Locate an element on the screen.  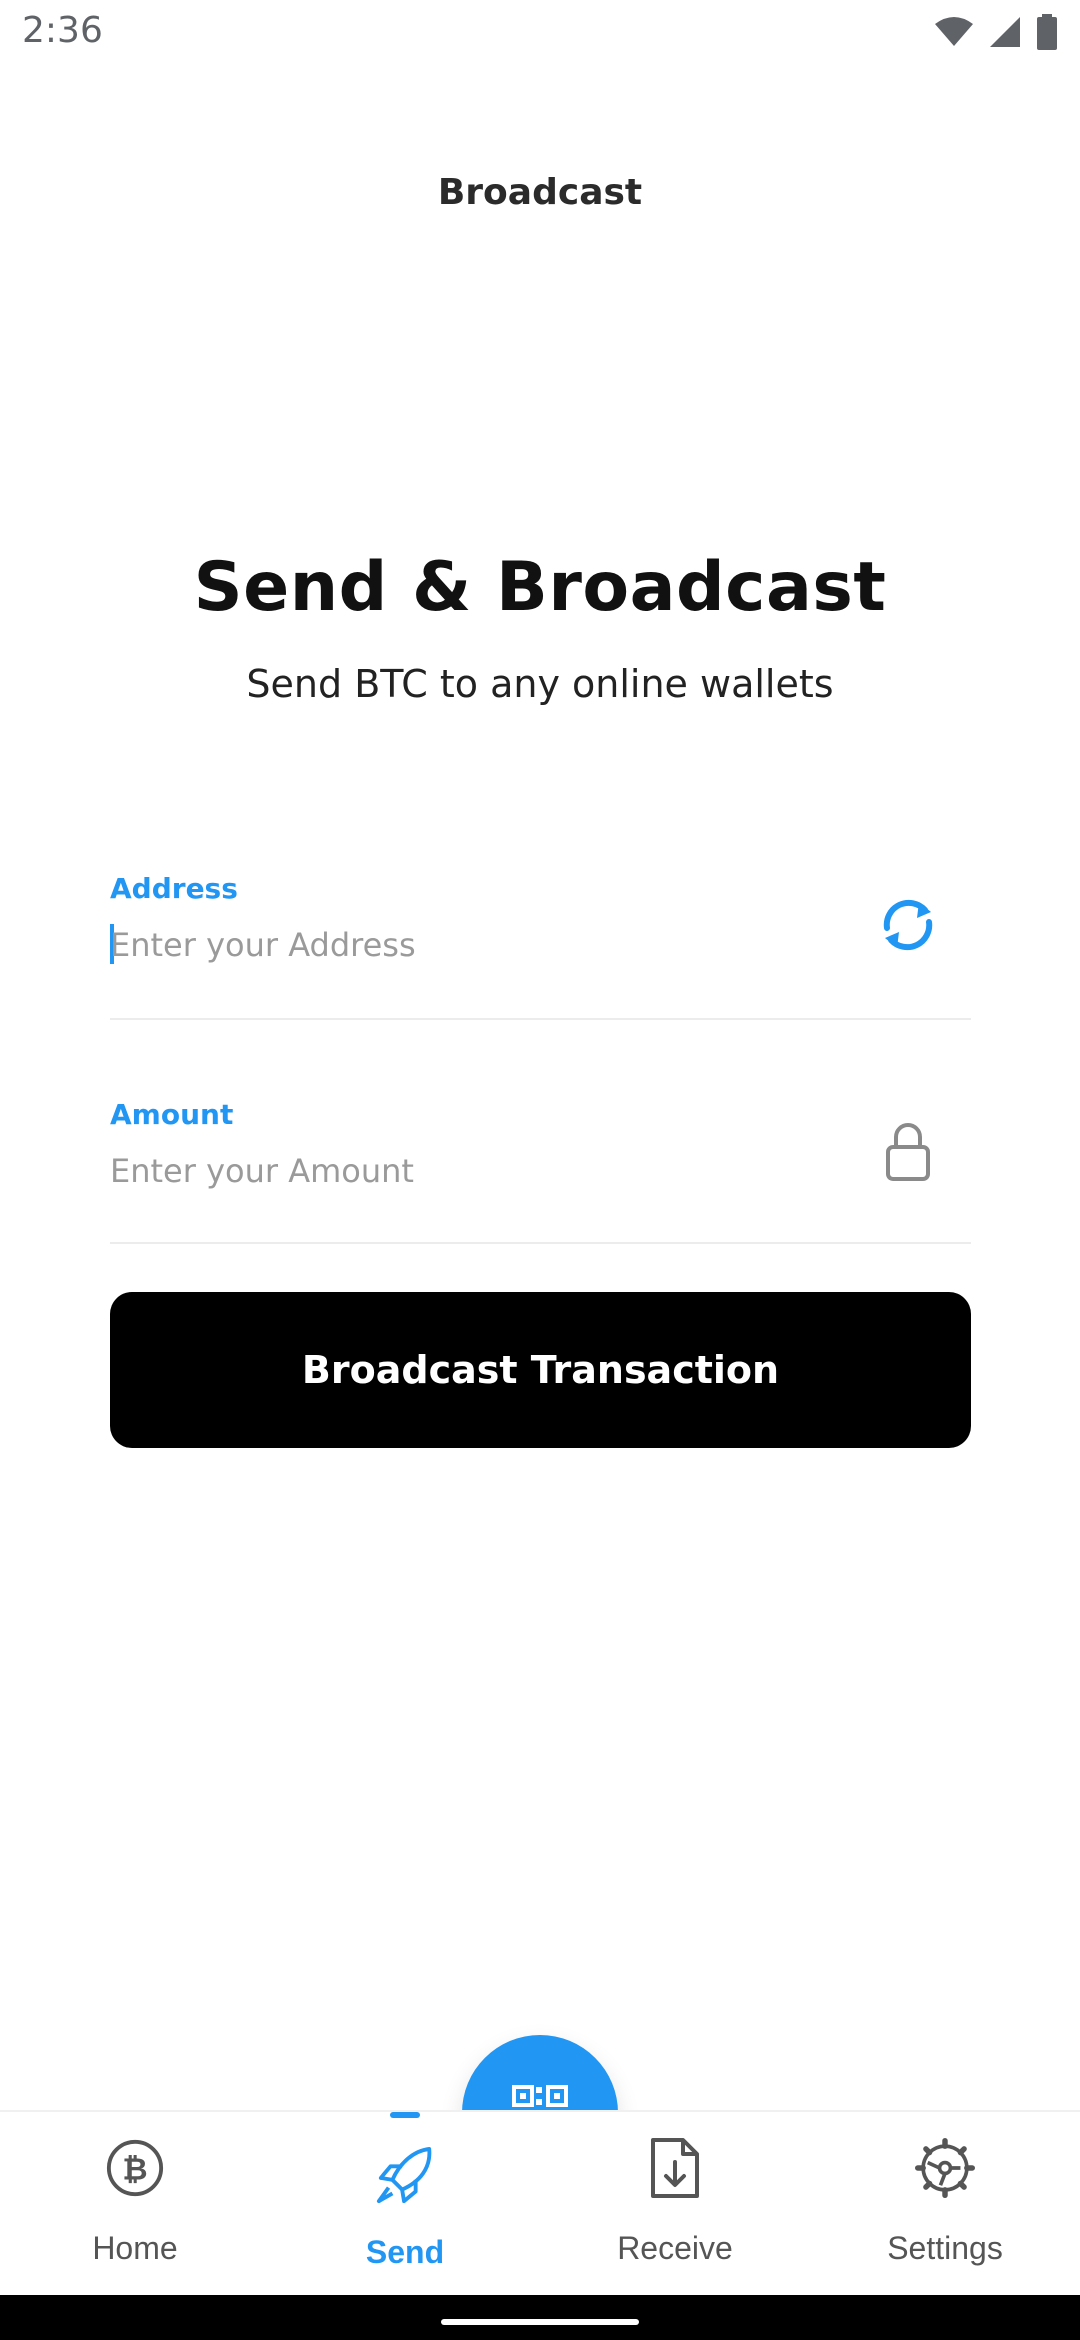
nav-item-send: Send is located at coordinates (405, 2204).